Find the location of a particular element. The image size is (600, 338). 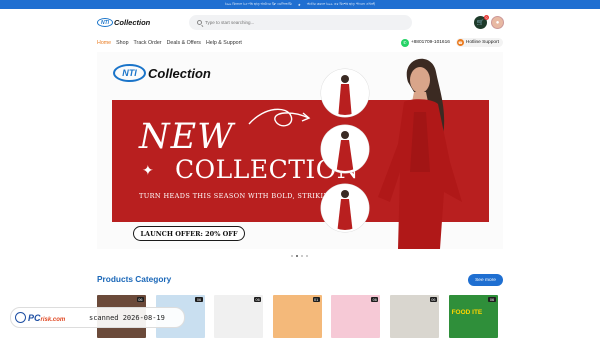

banner-logo-text: Collection is located at coordinates (179, 73).